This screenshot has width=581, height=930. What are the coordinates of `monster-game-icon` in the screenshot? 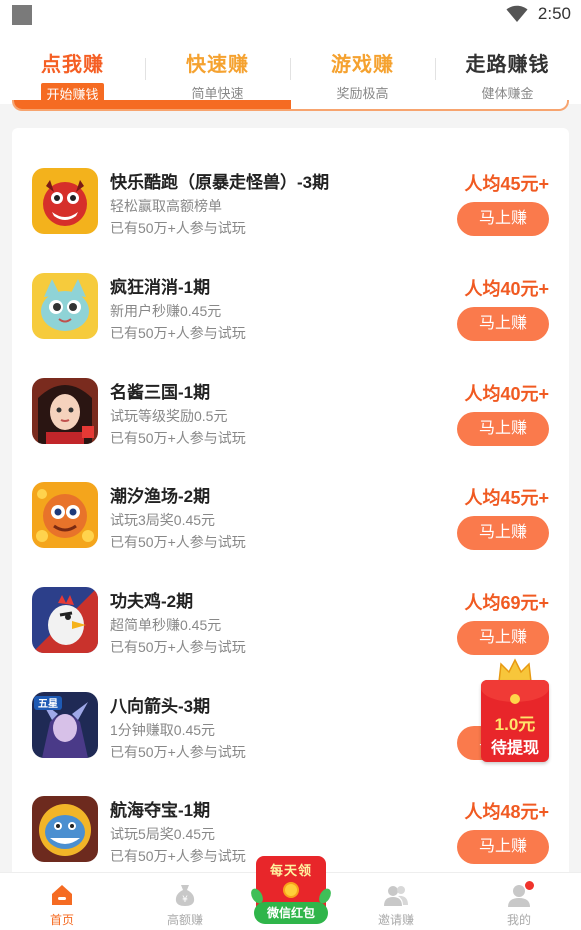 It's located at (65, 201).